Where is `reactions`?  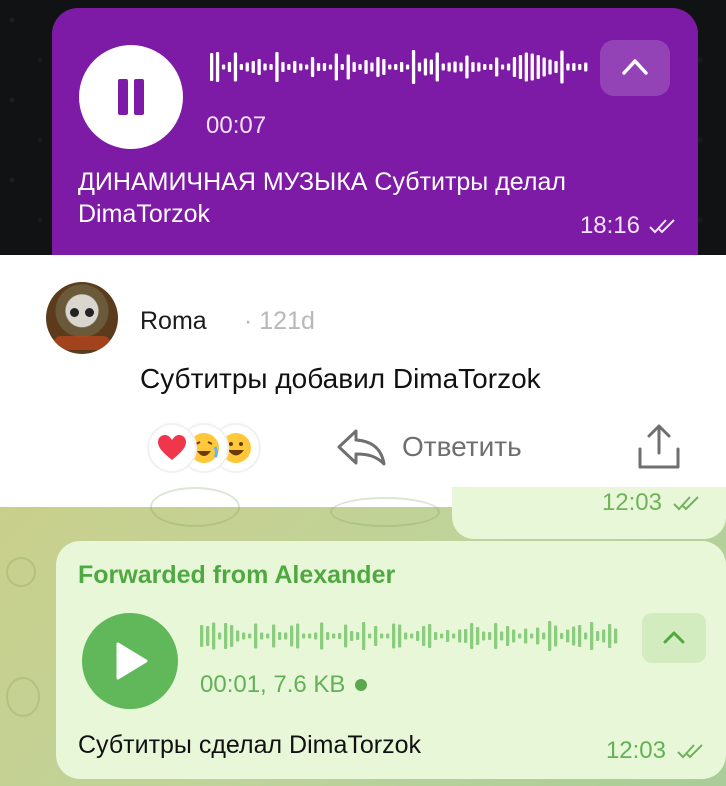 reactions is located at coordinates (209, 448).